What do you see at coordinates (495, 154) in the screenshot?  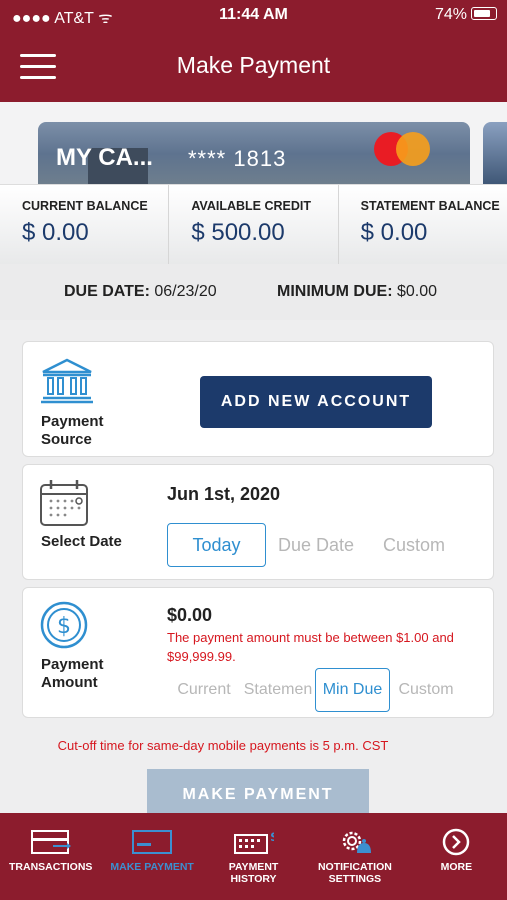 I see `next-card-preview` at bounding box center [495, 154].